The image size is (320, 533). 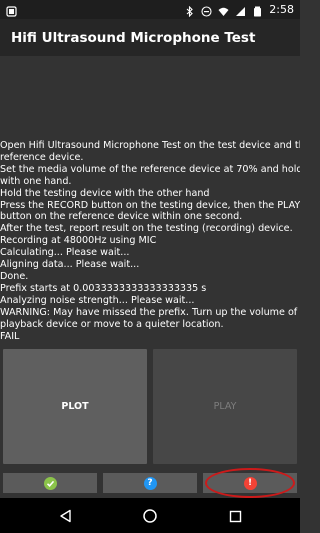 I want to click on nav-bar, so click(x=150, y=515).